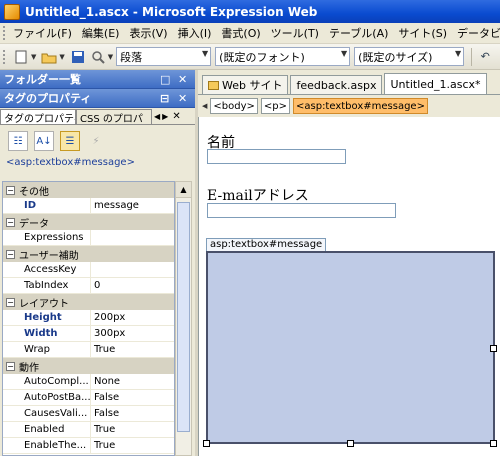 This screenshot has width=500, height=456. I want to click on menu-table: テーブル(A), so click(358, 33).